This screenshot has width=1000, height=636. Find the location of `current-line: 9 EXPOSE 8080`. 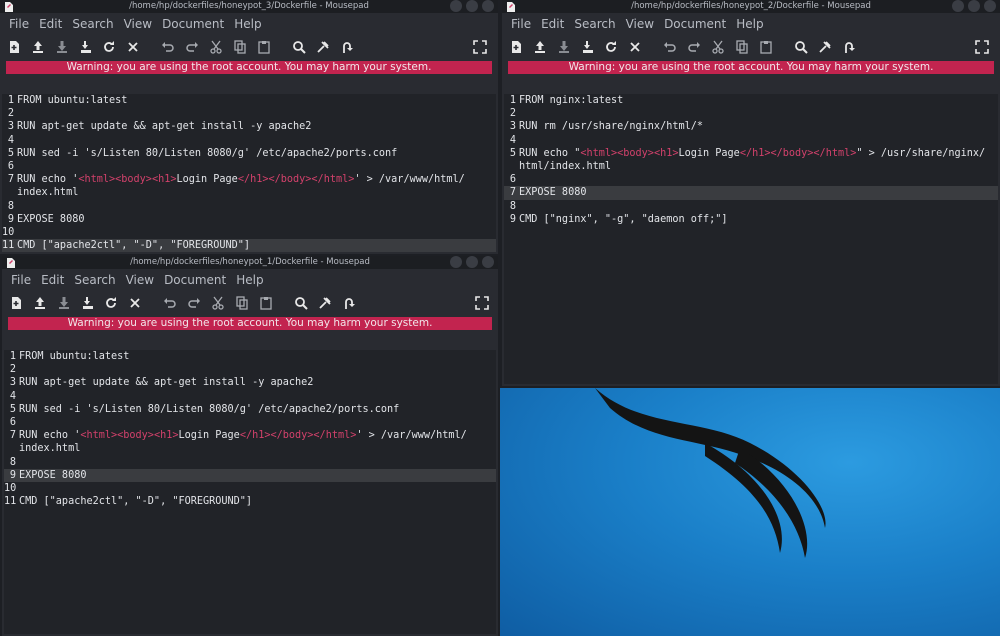

current-line: 9 EXPOSE 8080 is located at coordinates (250, 475).